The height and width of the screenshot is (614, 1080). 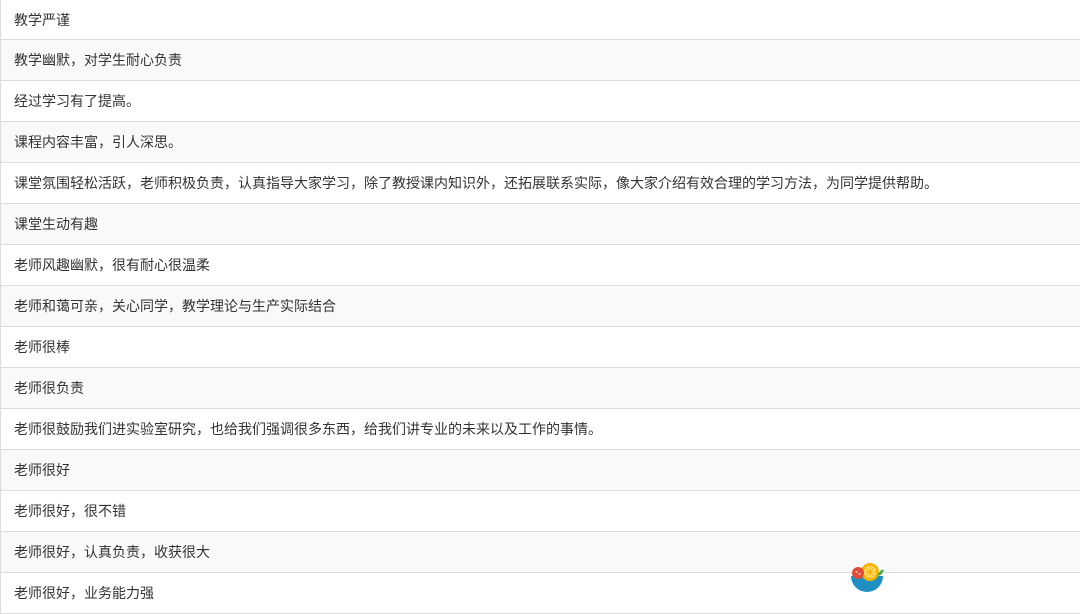 I want to click on table-row: 老师很负责, so click(x=540, y=388).